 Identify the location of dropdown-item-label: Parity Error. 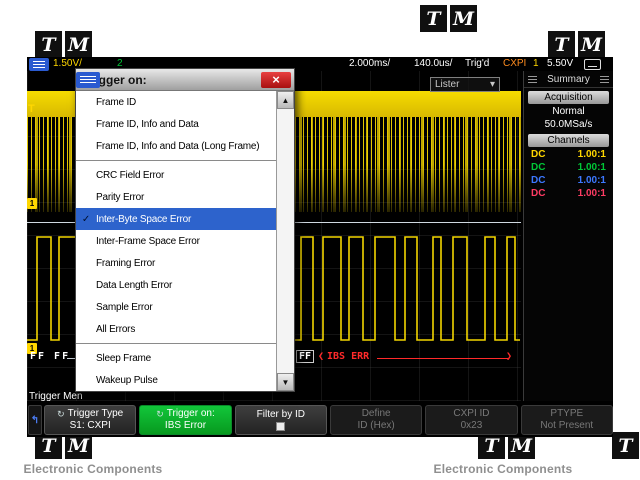
(120, 197).